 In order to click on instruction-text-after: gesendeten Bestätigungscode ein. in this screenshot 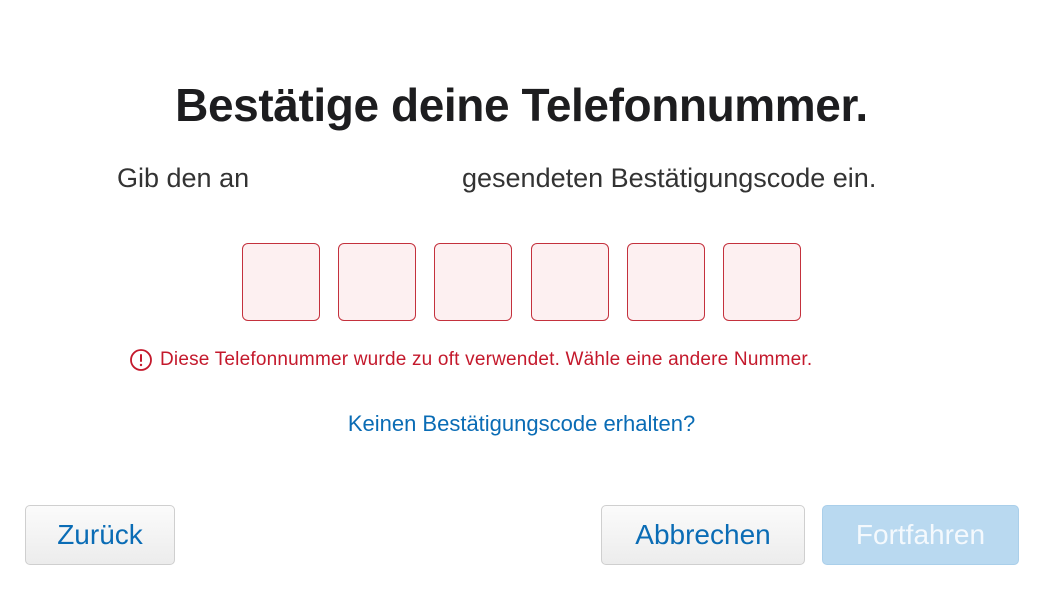, I will do `click(669, 178)`.